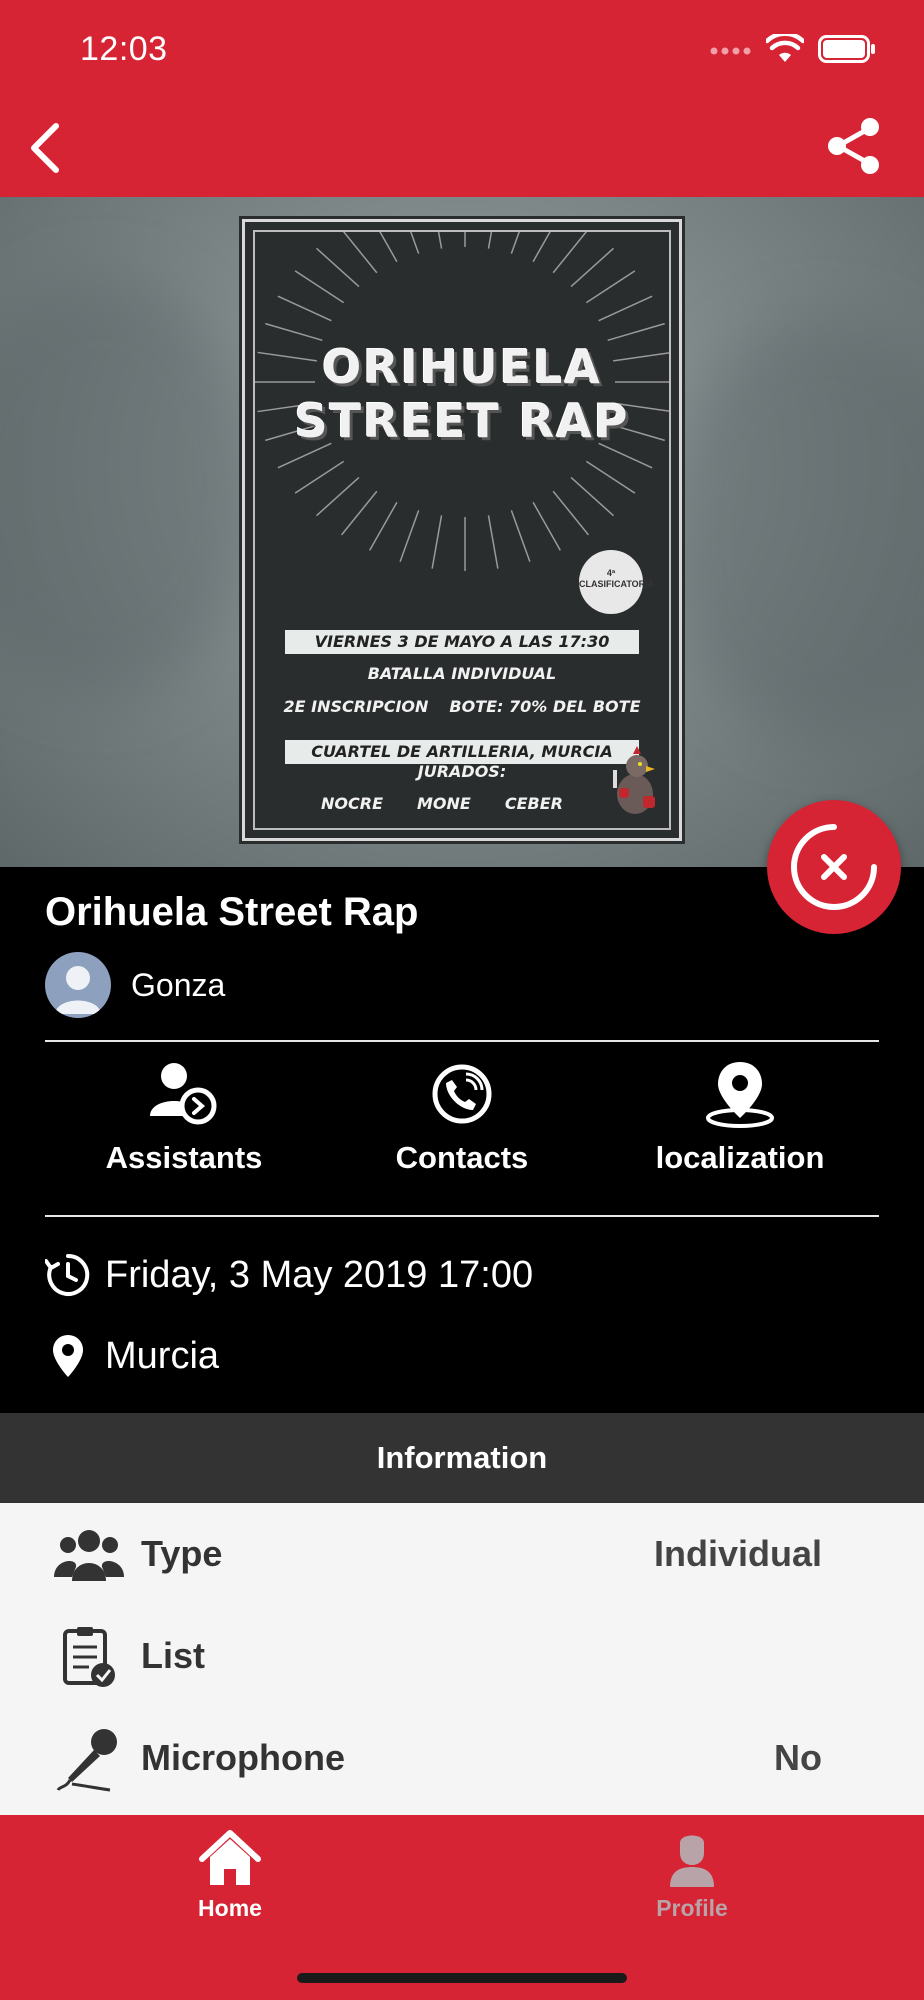 This screenshot has height=2000, width=924. Describe the element at coordinates (545, 706) in the screenshot. I see `poster-prize: BOTE: 70% DEL BOTE` at that location.